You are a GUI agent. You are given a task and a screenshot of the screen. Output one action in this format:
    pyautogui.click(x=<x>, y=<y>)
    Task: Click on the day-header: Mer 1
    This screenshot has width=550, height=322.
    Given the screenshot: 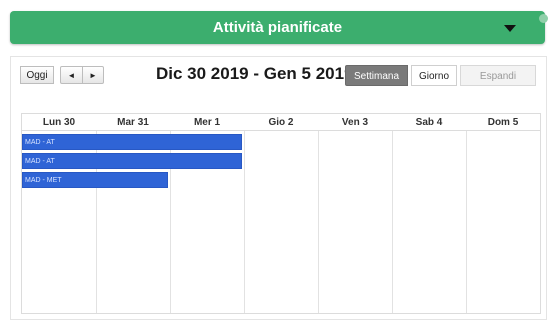 What is the action you would take?
    pyautogui.click(x=207, y=122)
    